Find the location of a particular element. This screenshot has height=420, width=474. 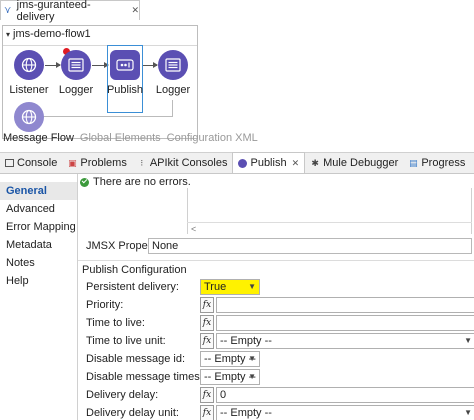

time-to-live-row: Time to live: fx is located at coordinates (280, 324).